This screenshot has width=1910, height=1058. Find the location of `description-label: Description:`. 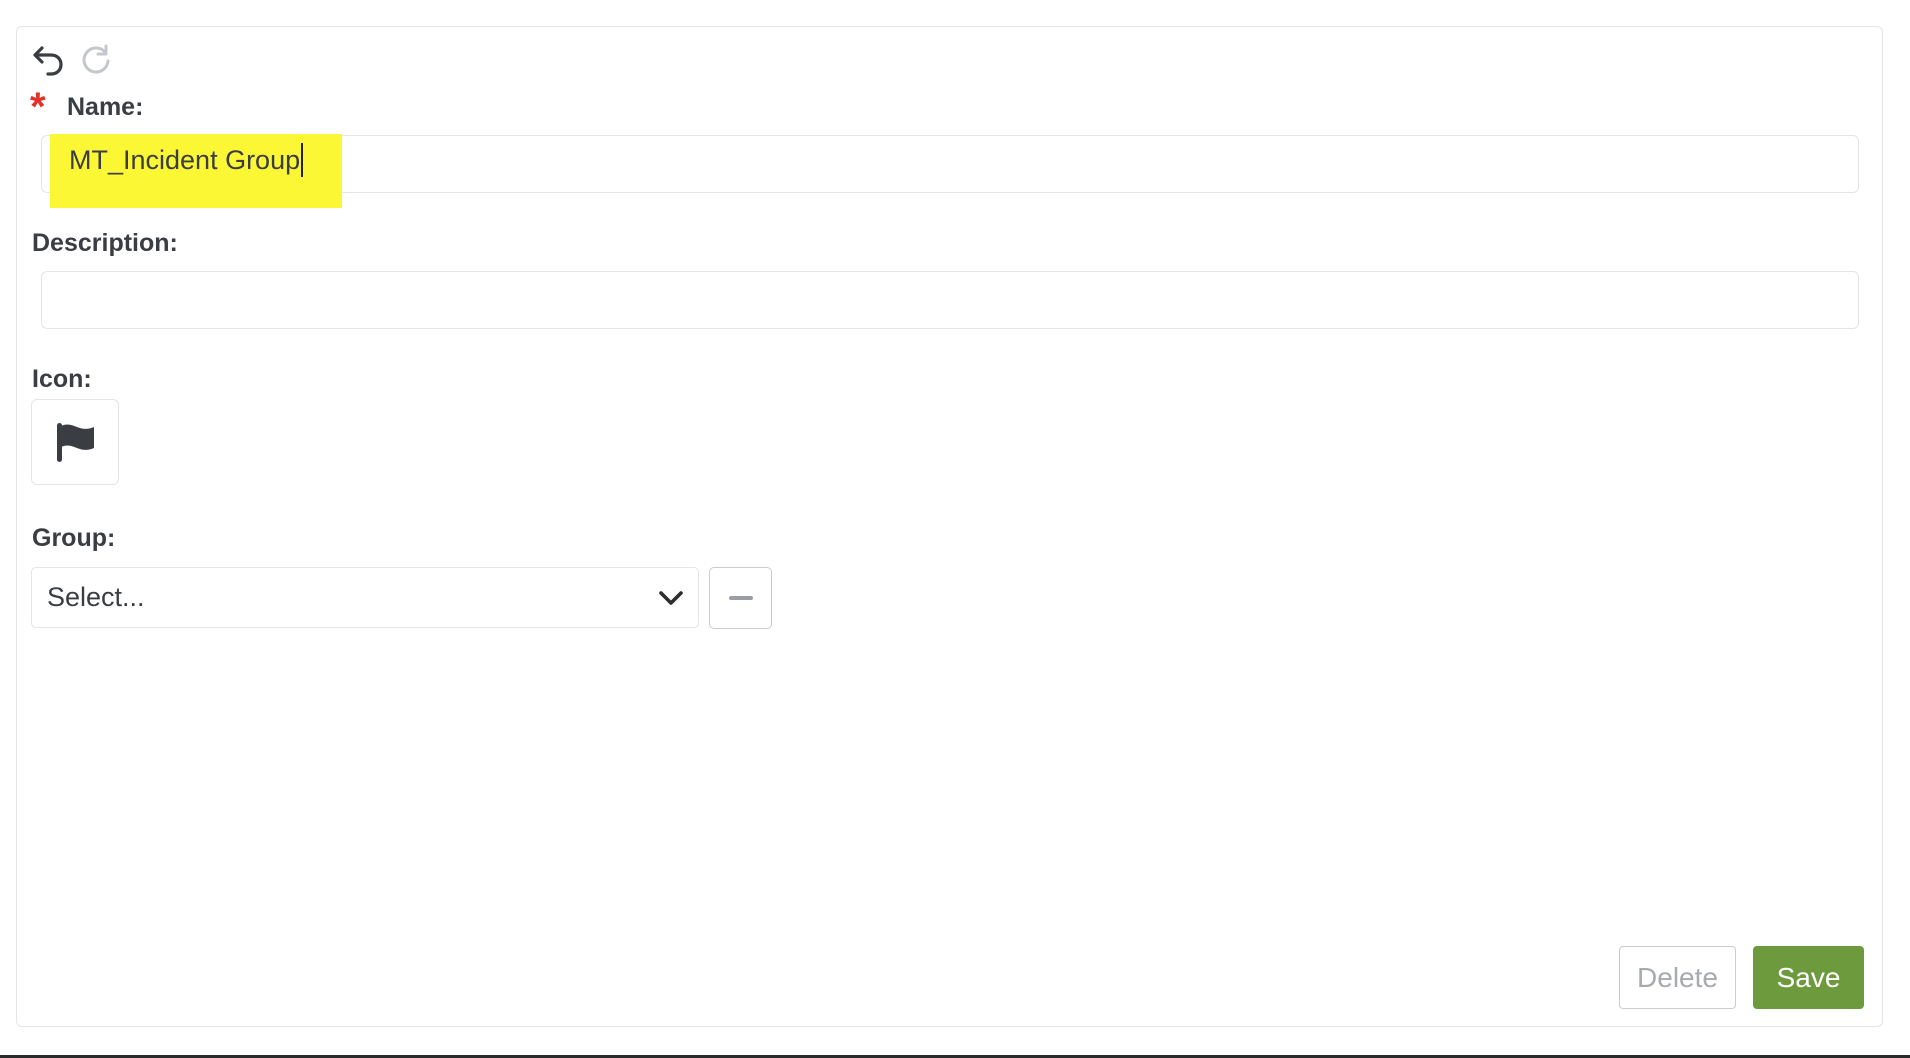

description-label: Description: is located at coordinates (105, 243).